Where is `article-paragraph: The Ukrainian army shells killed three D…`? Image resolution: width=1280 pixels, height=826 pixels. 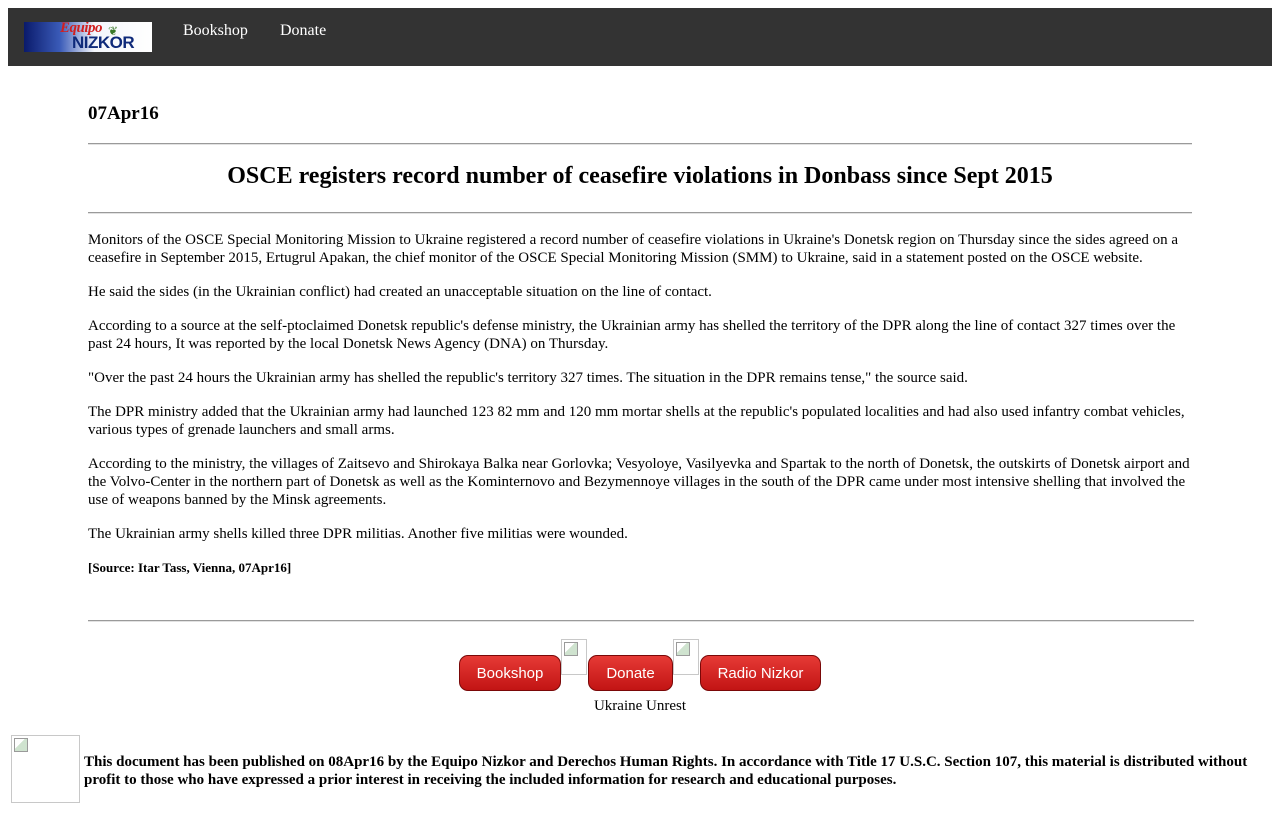 article-paragraph: The Ukrainian army shells killed three D… is located at coordinates (358, 534).